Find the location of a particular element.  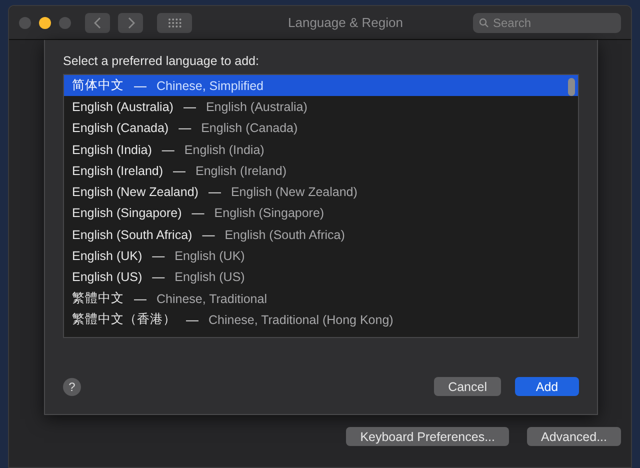

language-row: English (South Africa) — English (South Africa) is located at coordinates (321, 235).